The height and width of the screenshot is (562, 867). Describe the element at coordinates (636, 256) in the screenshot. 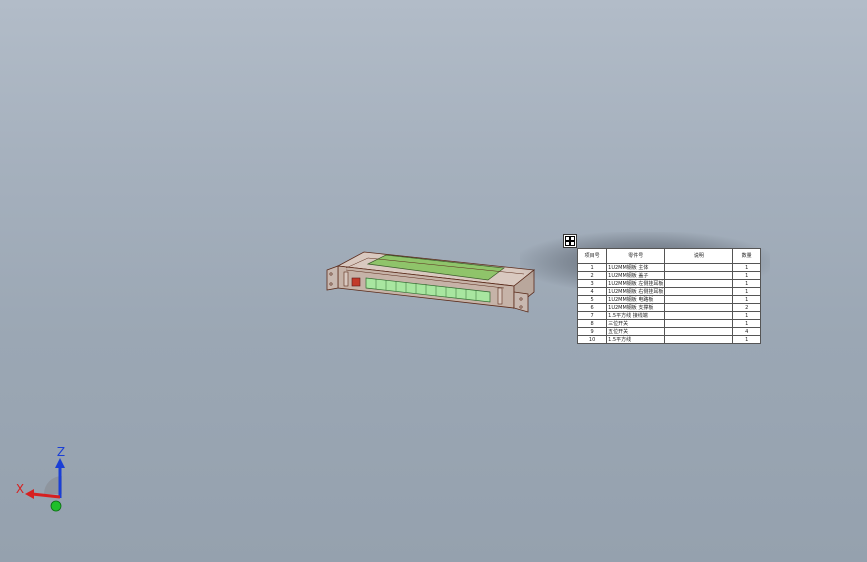

I see `bom-header-part-no: 零件号` at that location.